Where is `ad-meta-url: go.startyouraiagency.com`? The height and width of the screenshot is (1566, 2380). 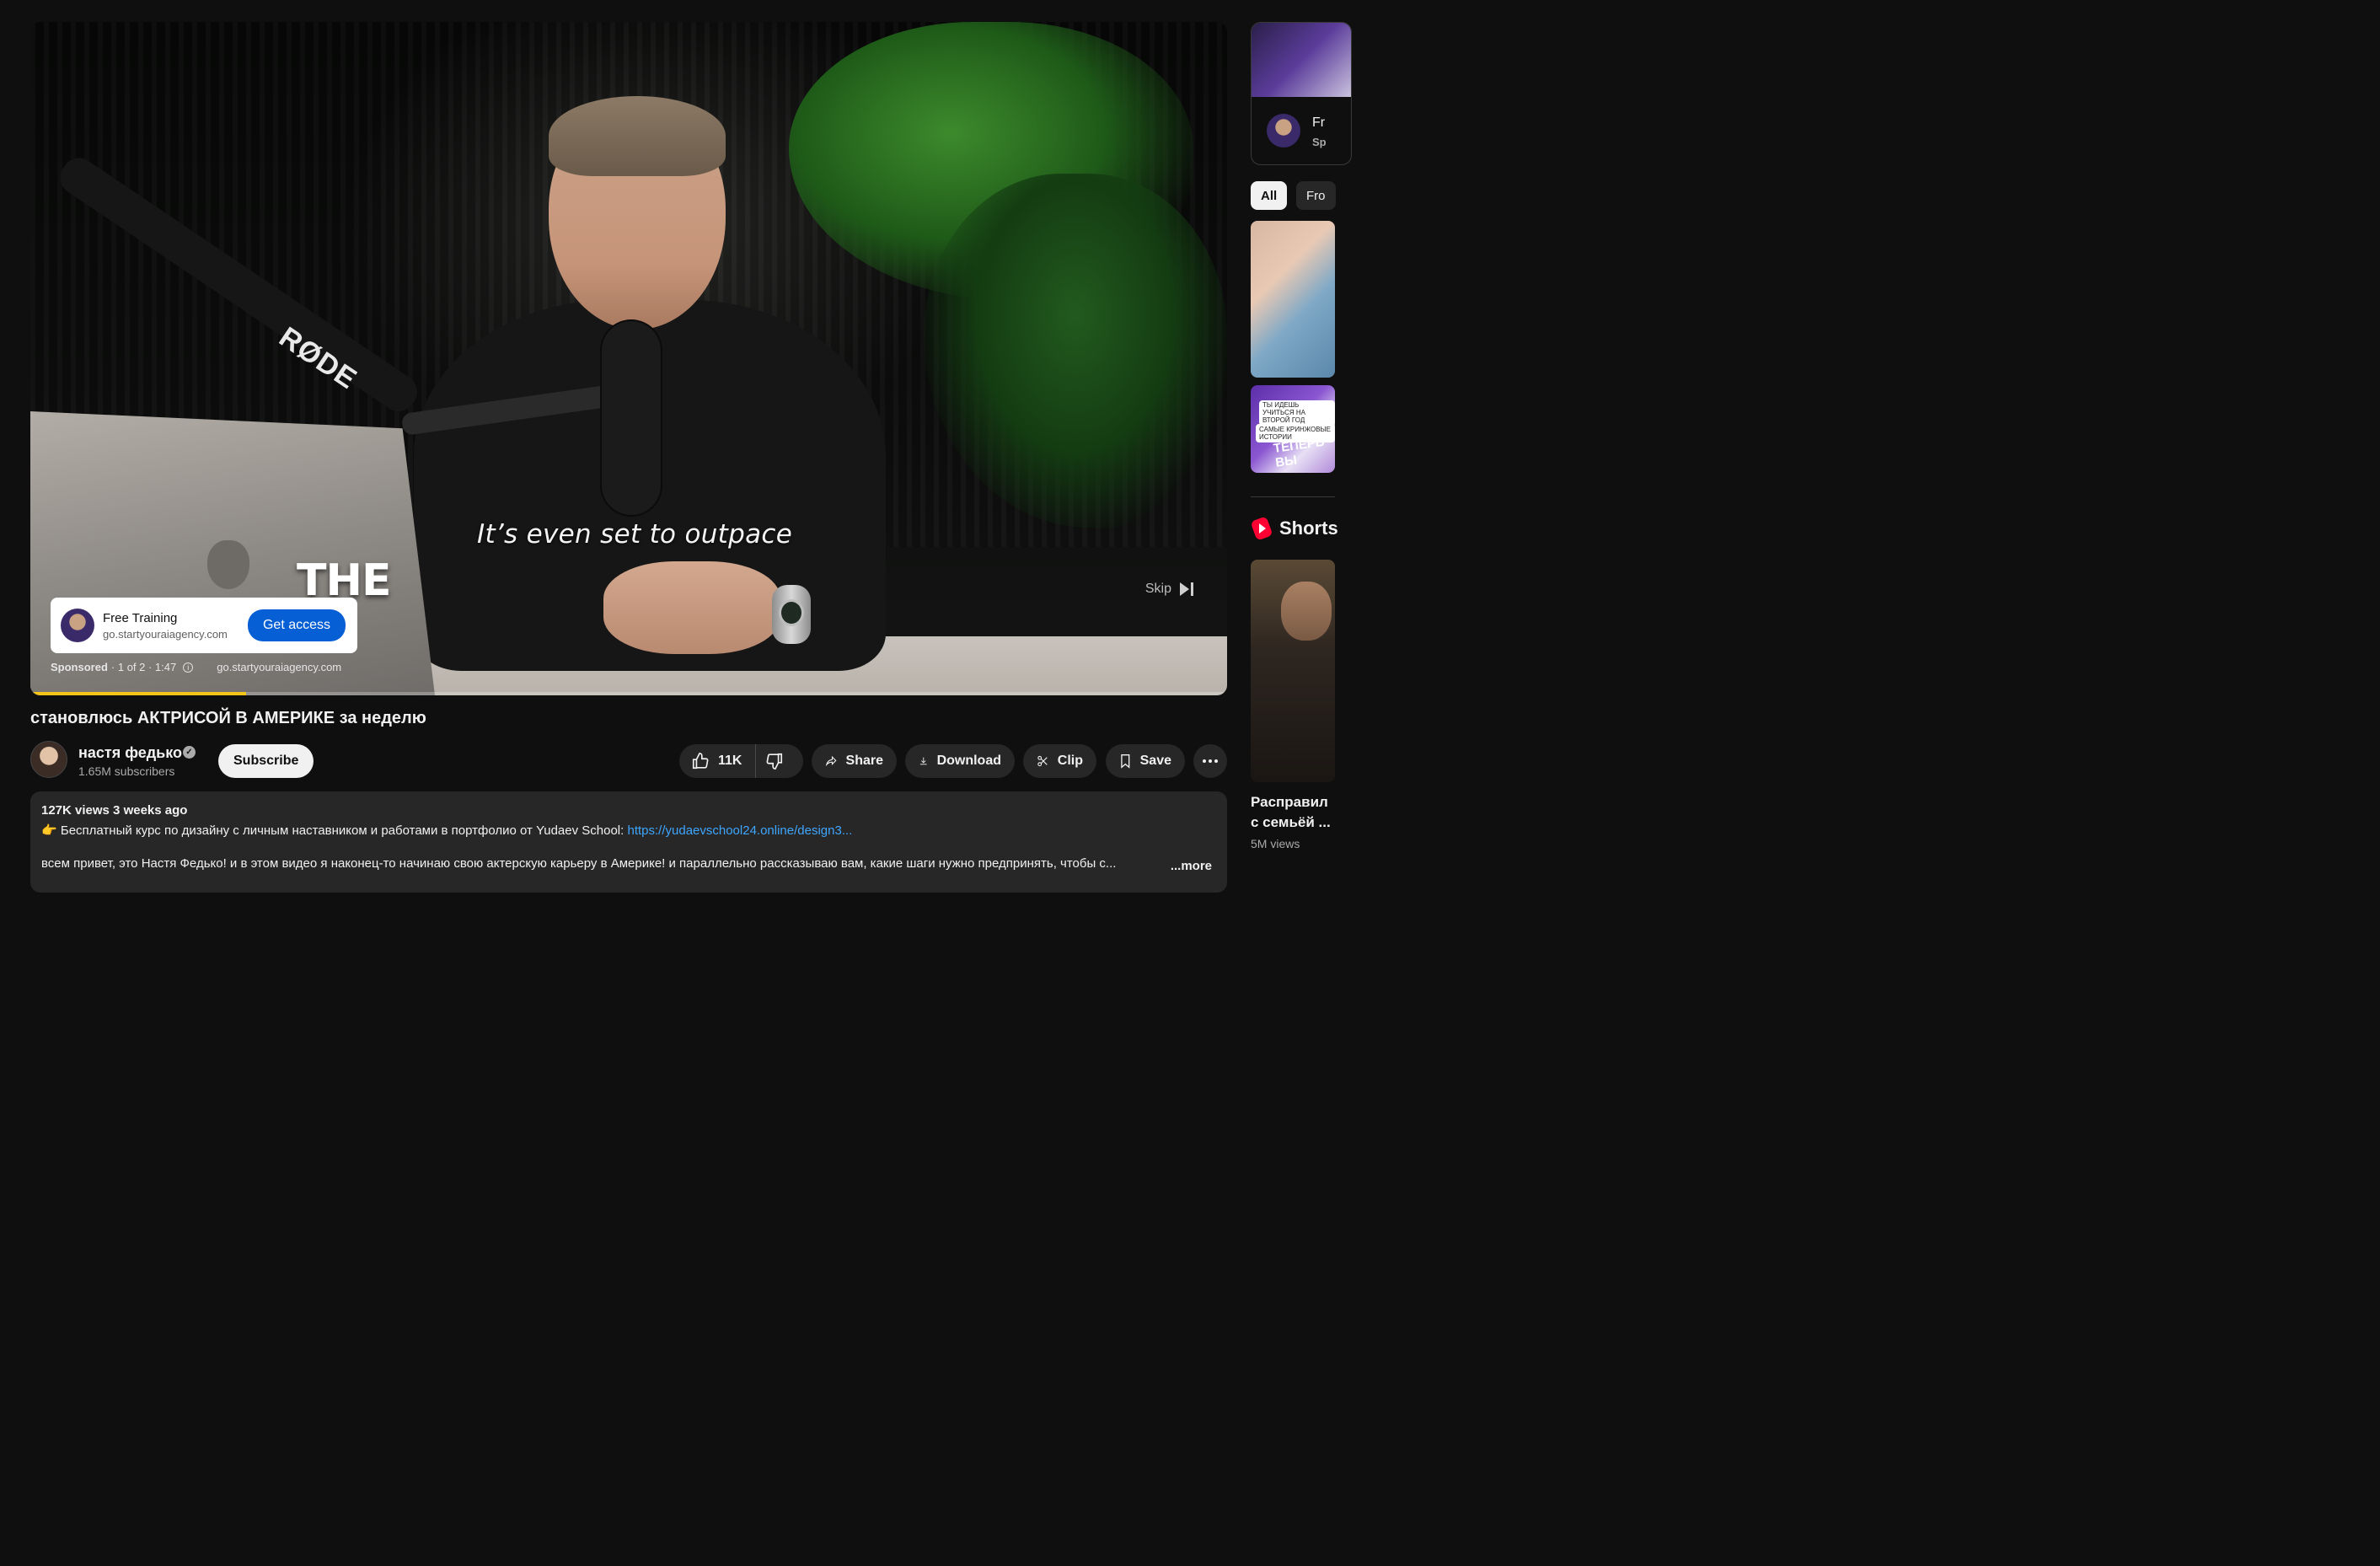 ad-meta-url: go.startyouraiagency.com is located at coordinates (279, 667).